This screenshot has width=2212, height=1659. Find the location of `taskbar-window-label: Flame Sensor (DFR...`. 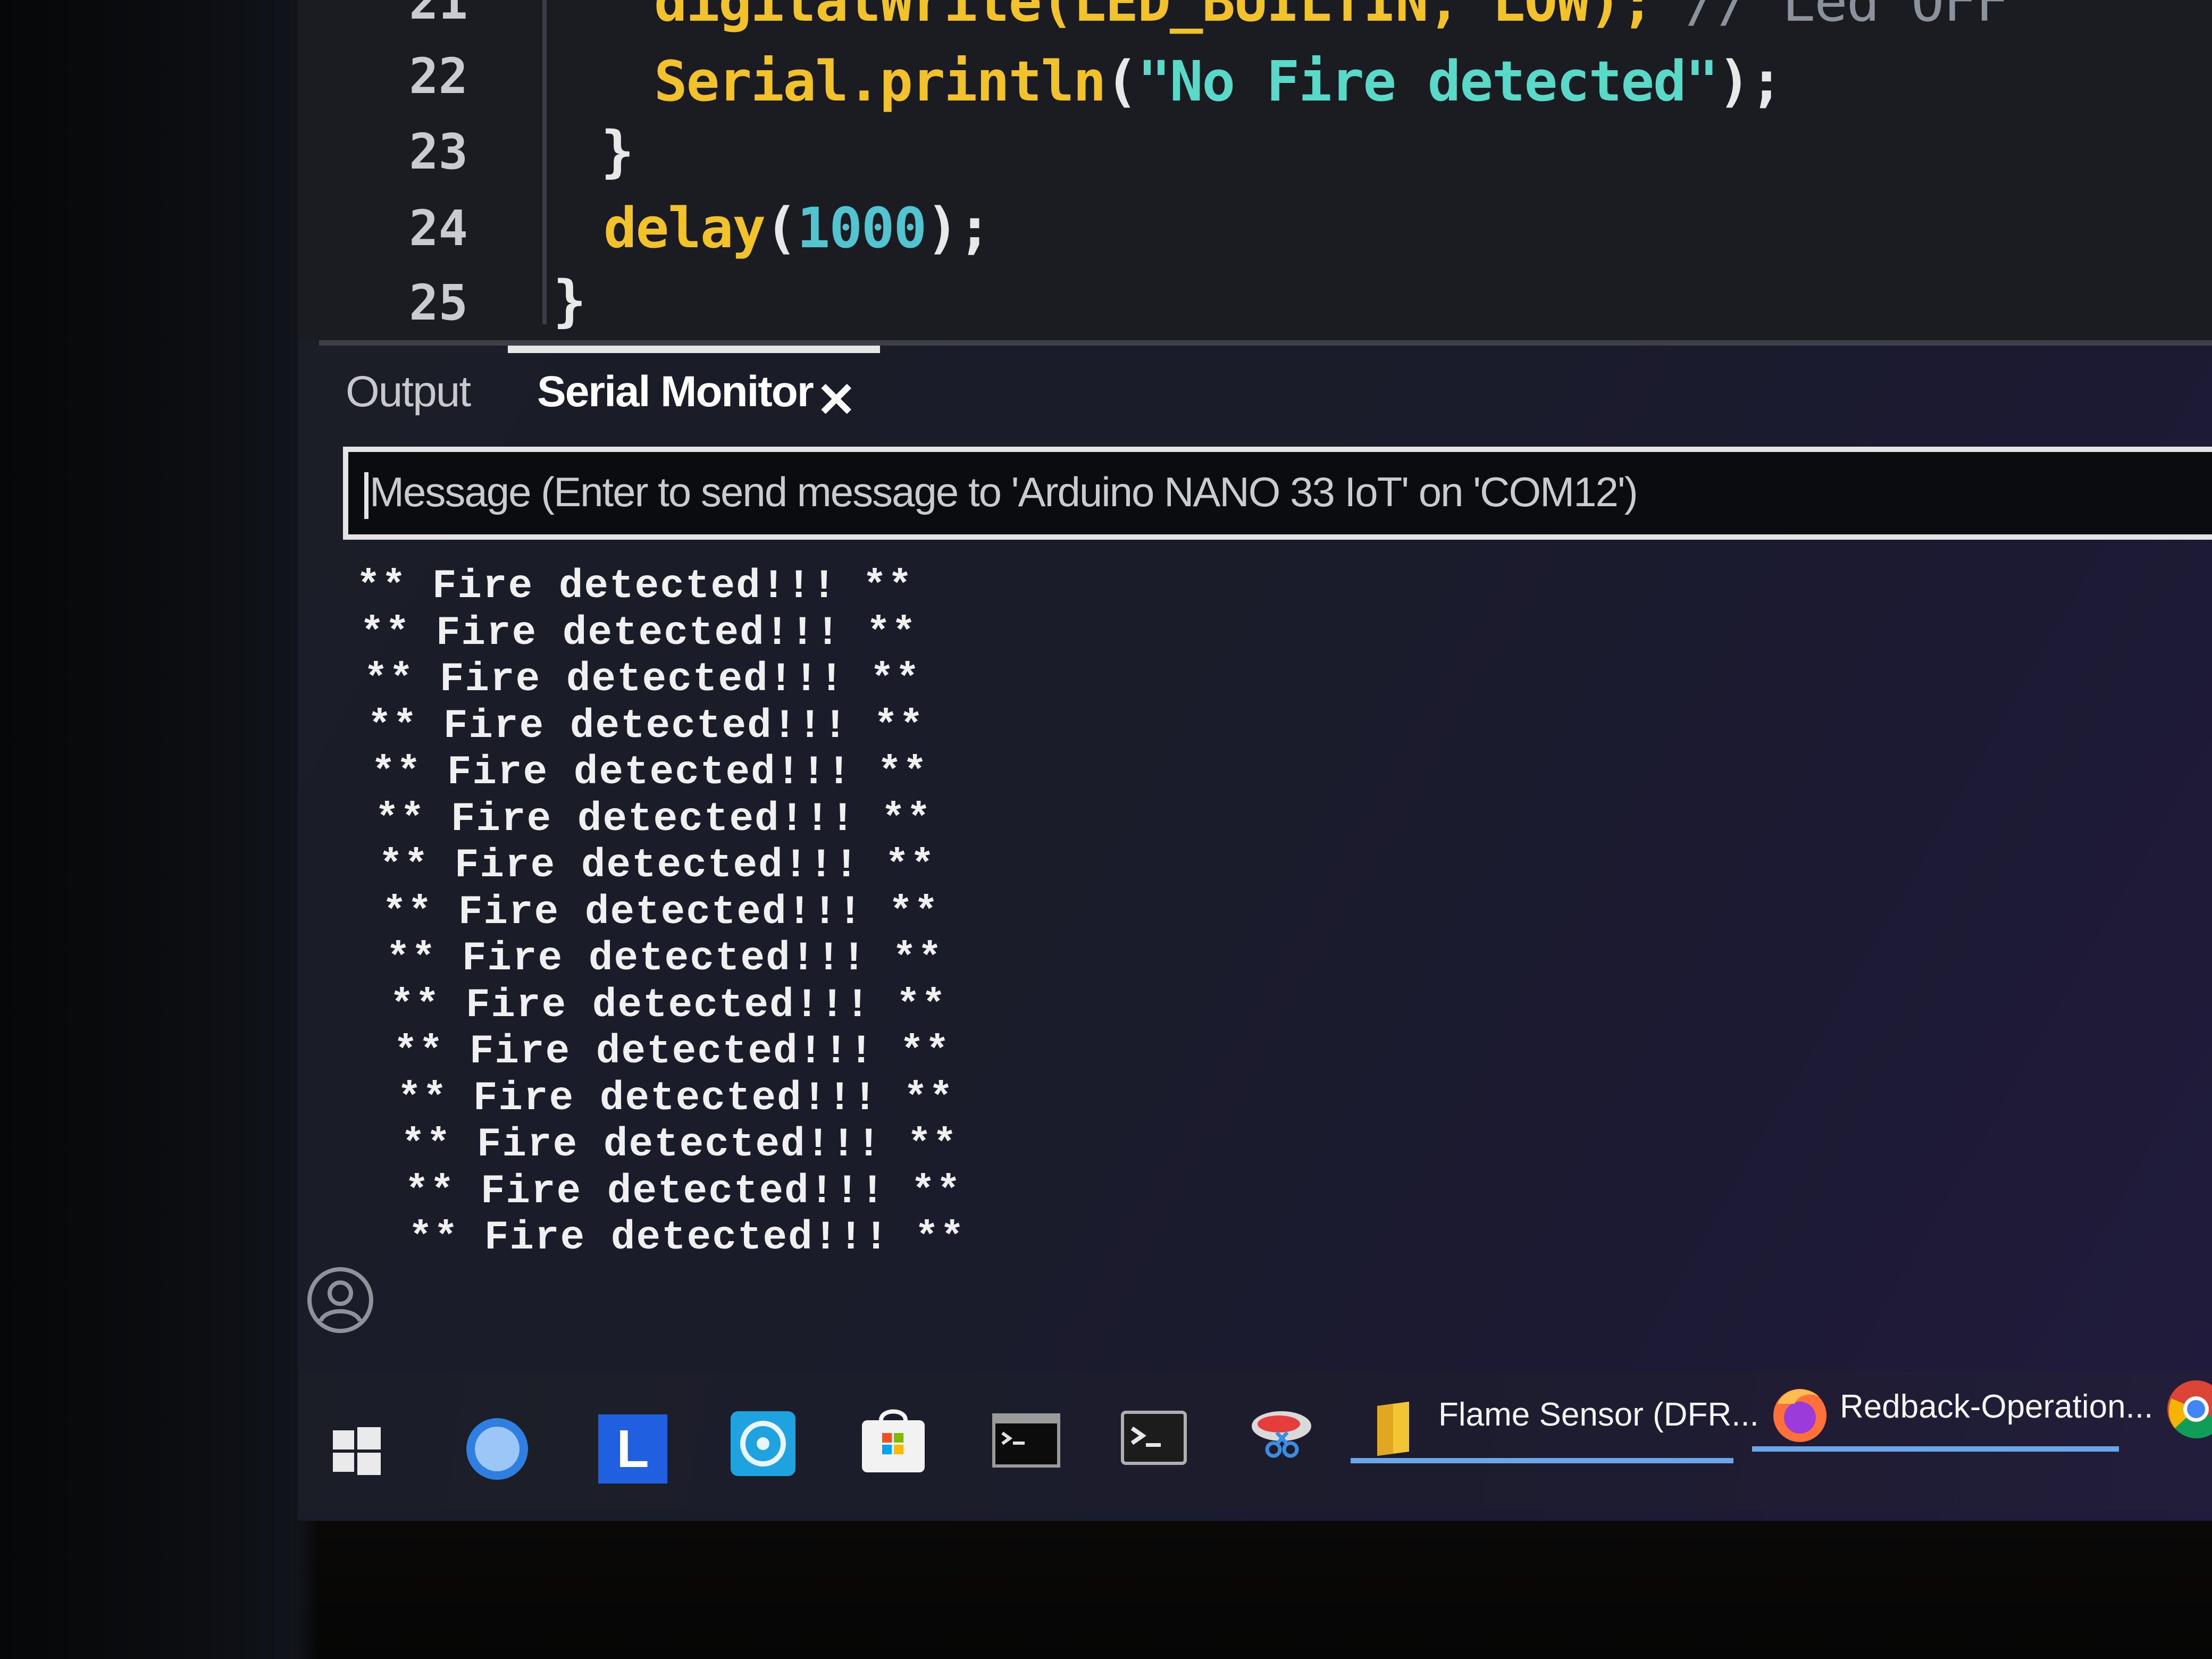

taskbar-window-label: Flame Sensor (DFR... is located at coordinates (1598, 1415).